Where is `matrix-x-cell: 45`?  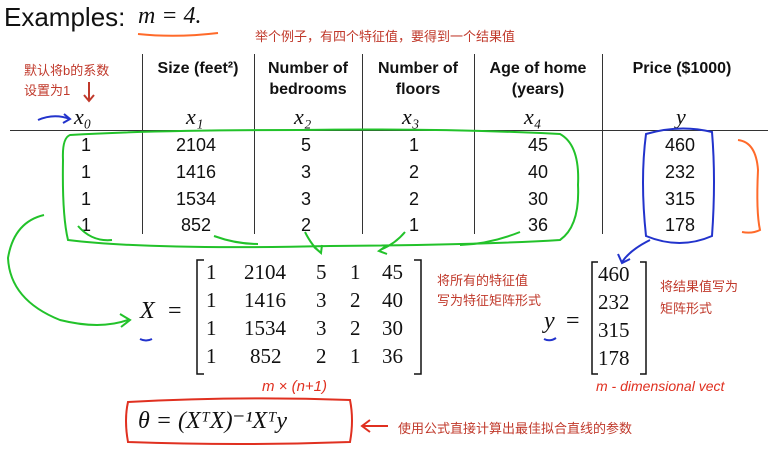 matrix-x-cell: 45 is located at coordinates (392, 272).